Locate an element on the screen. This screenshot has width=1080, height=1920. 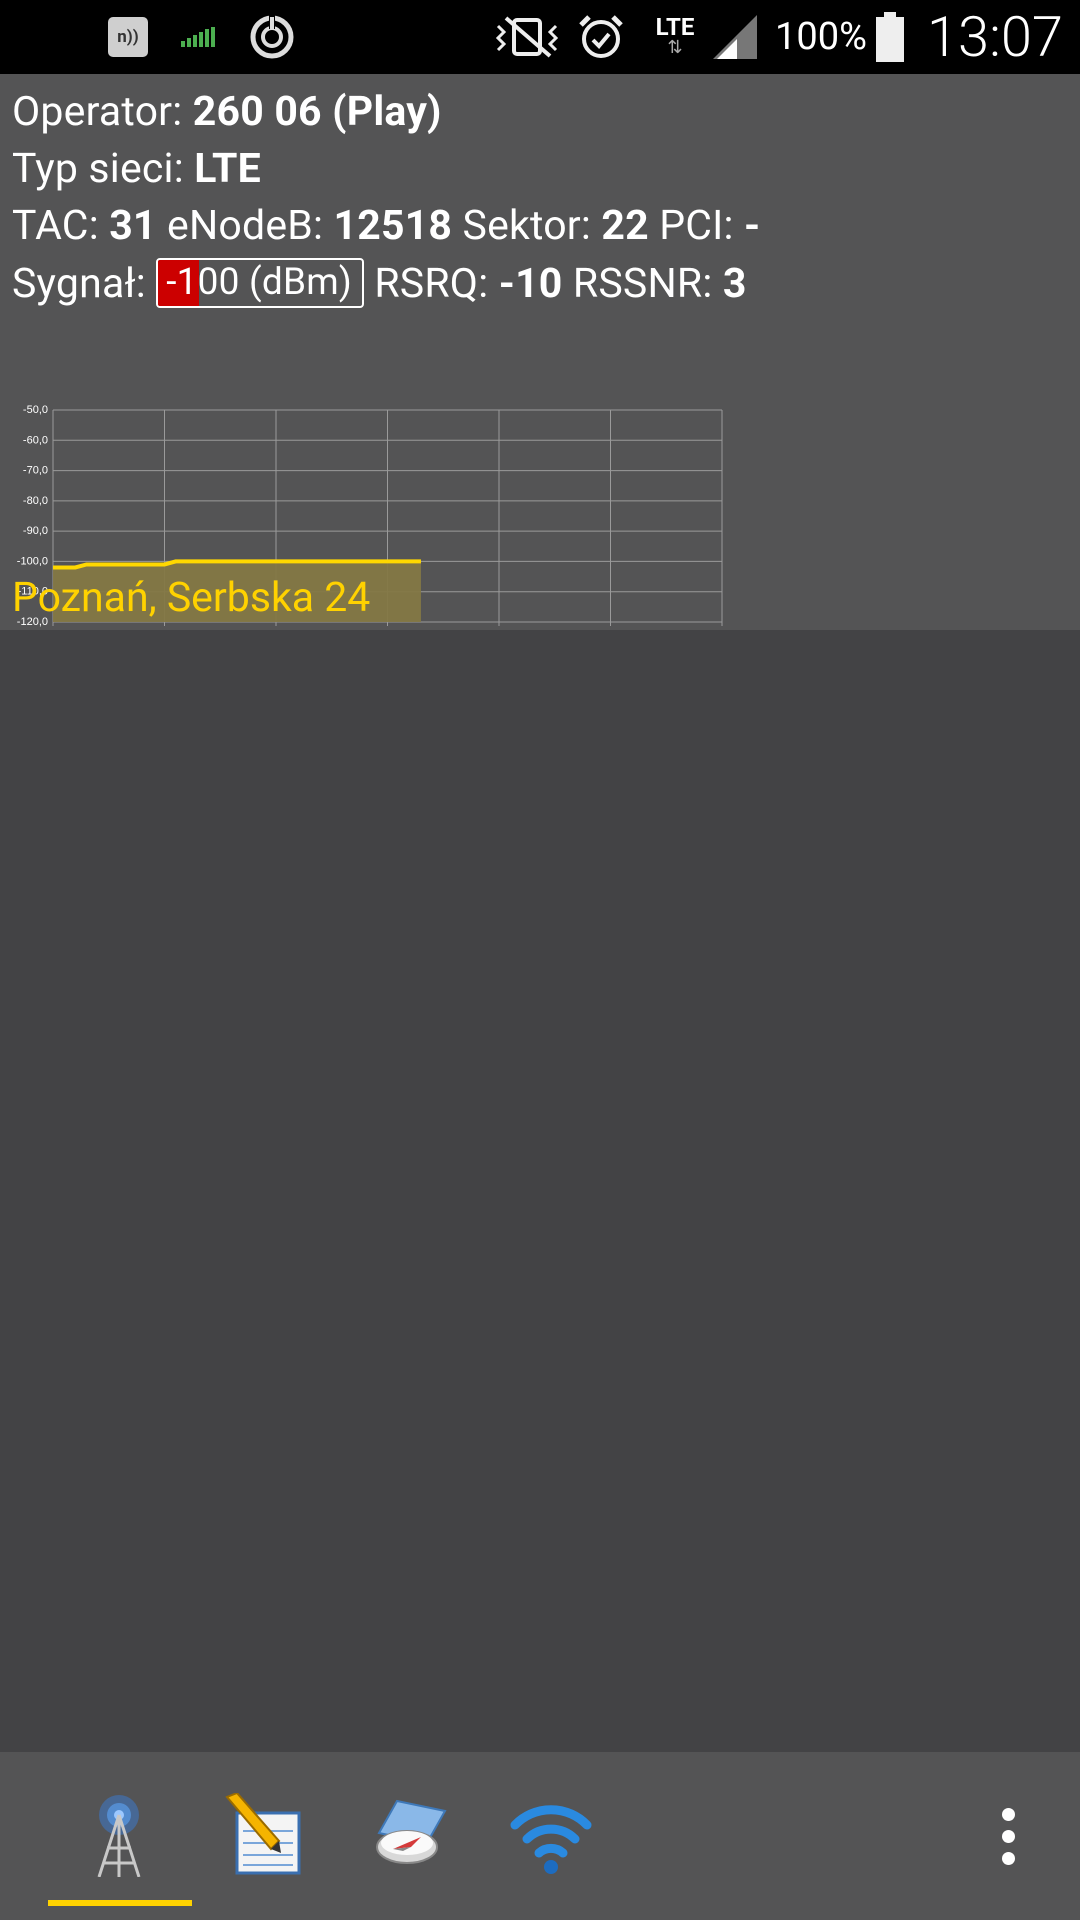
y-tick-label: -70,0 is located at coordinates (35, 471).